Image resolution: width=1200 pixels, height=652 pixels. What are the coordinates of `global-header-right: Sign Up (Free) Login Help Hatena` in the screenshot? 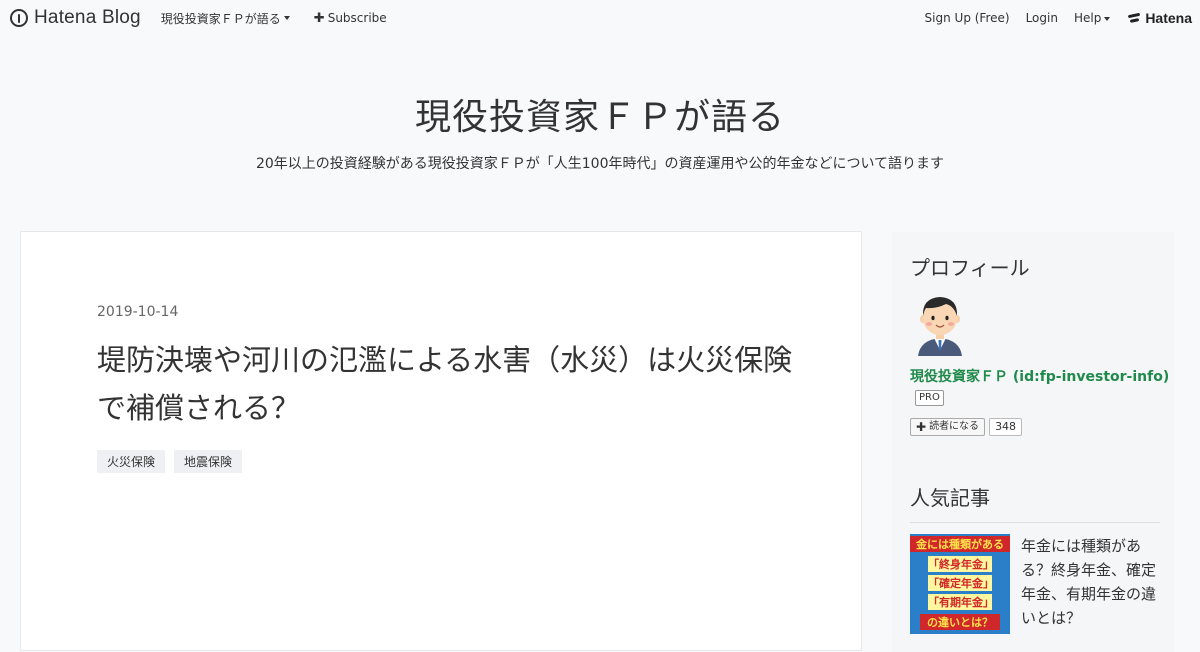 It's located at (1050, 18).